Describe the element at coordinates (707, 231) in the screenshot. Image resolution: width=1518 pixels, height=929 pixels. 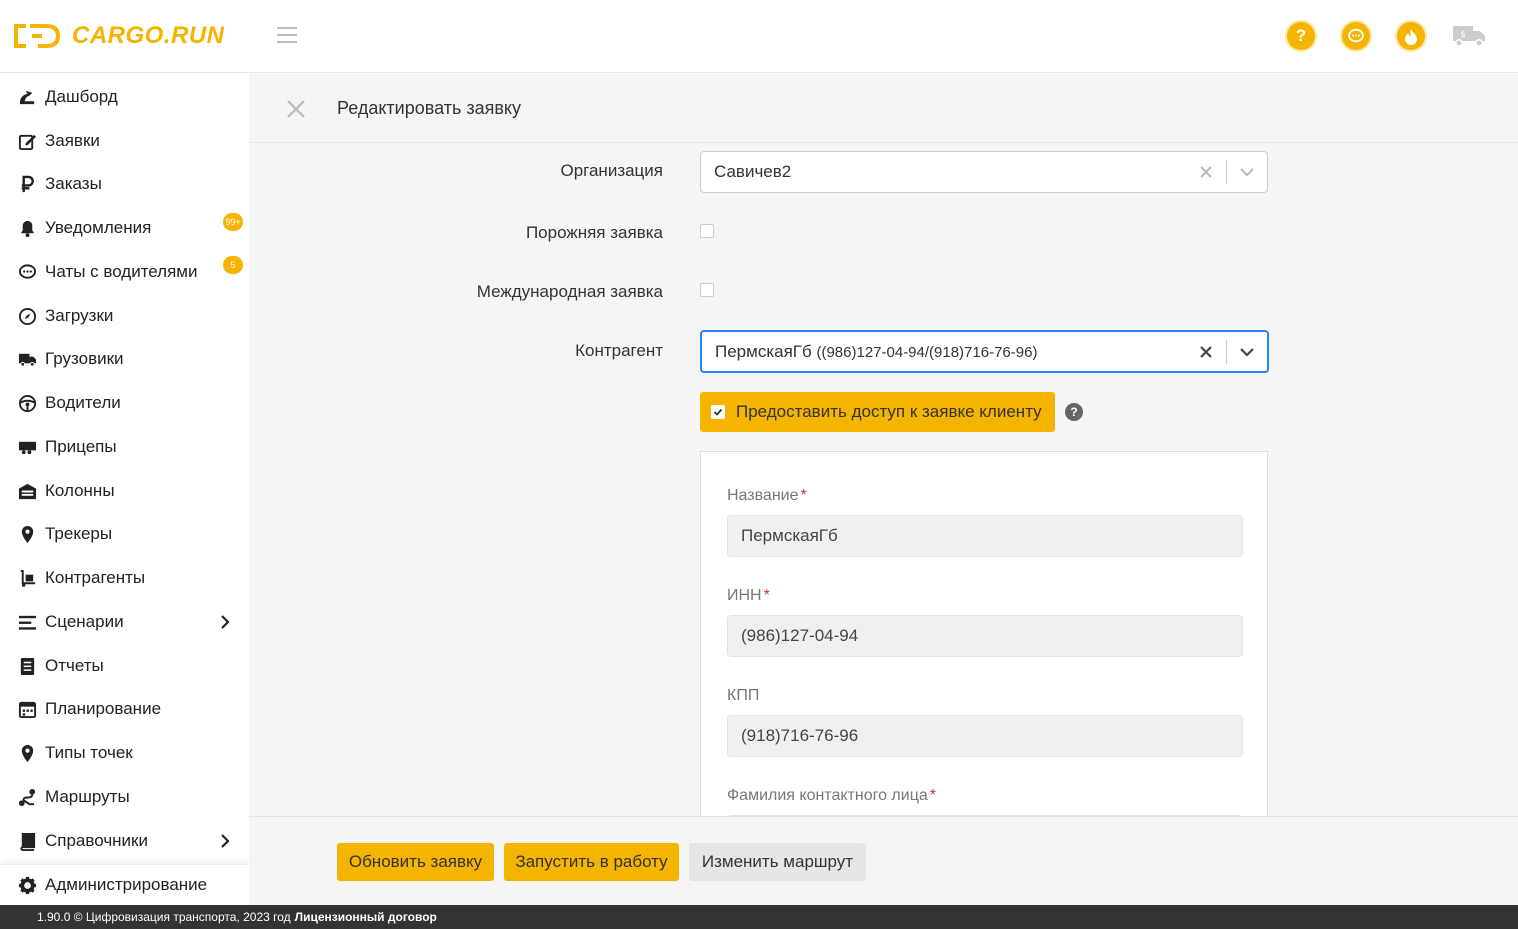
I see `empty-order-checkbox` at that location.